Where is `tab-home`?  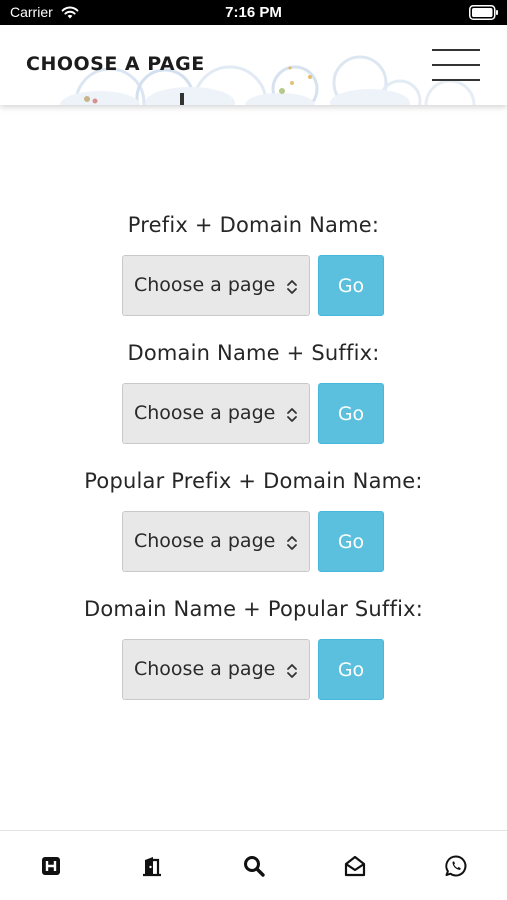 tab-home is located at coordinates (51, 866).